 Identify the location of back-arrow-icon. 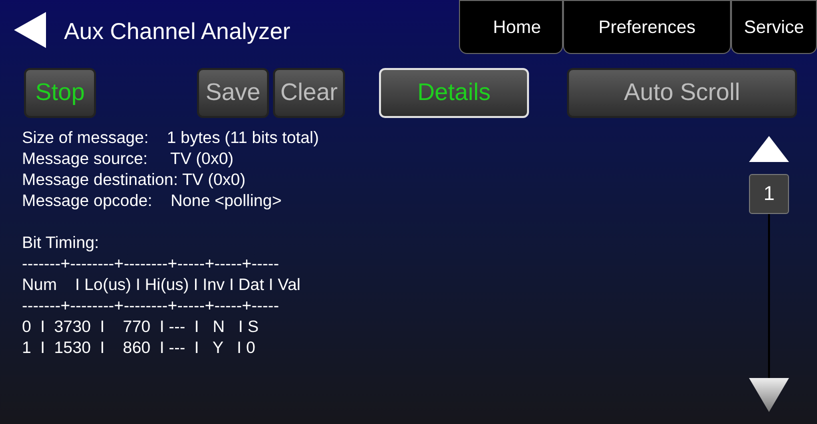
(31, 30).